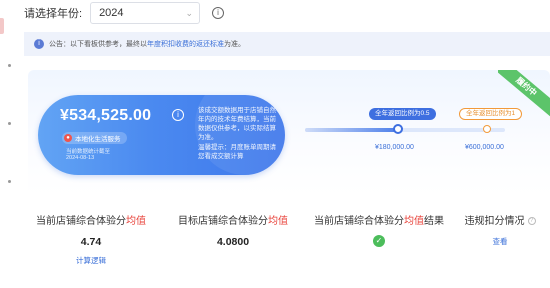 The width and height of the screenshot is (550, 288). What do you see at coordinates (405, 130) in the screenshot?
I see `progress-track` at bounding box center [405, 130].